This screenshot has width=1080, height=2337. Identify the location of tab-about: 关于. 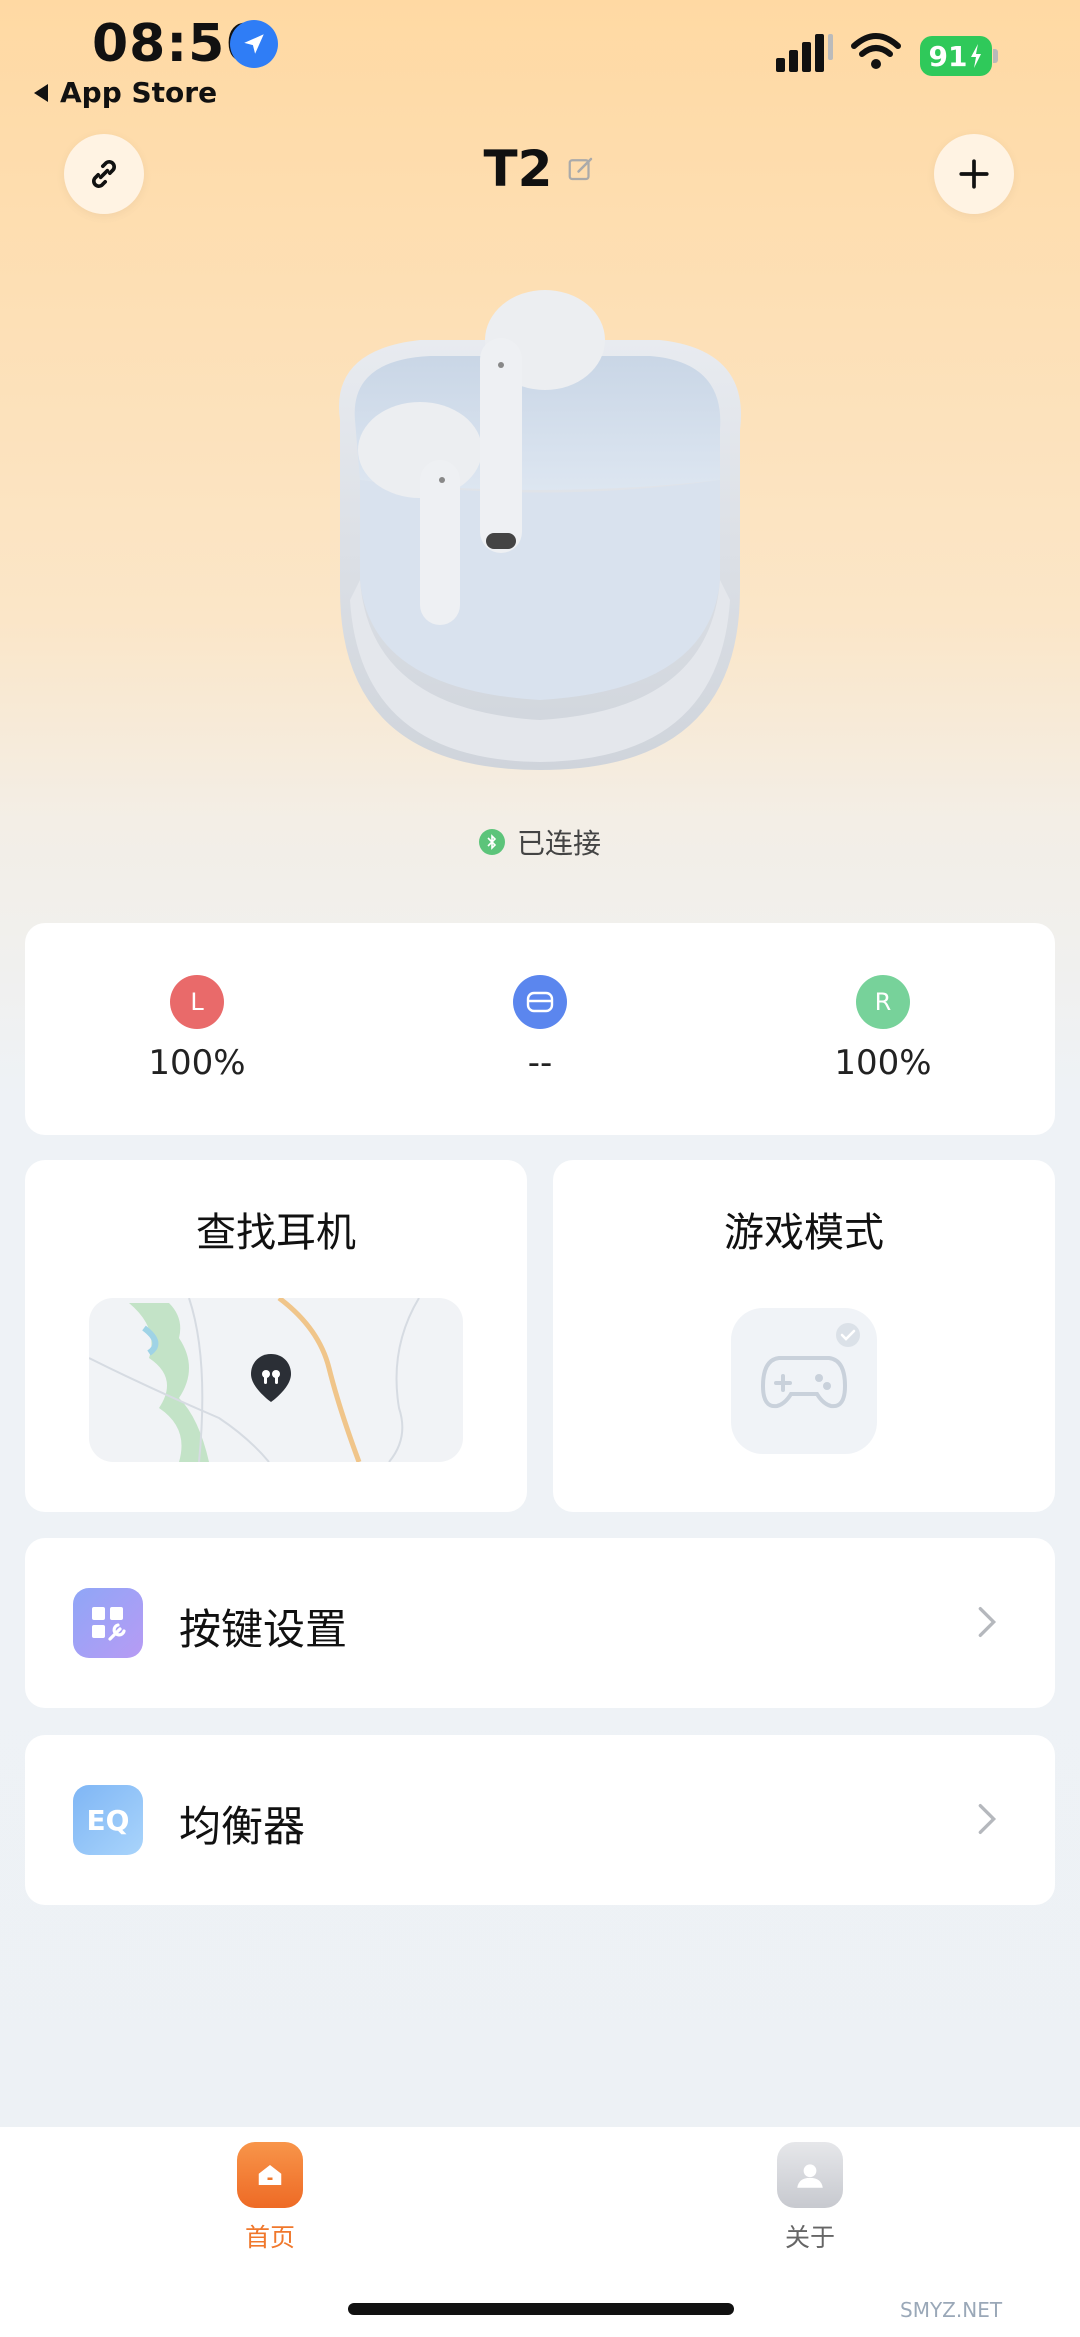
(810, 2198).